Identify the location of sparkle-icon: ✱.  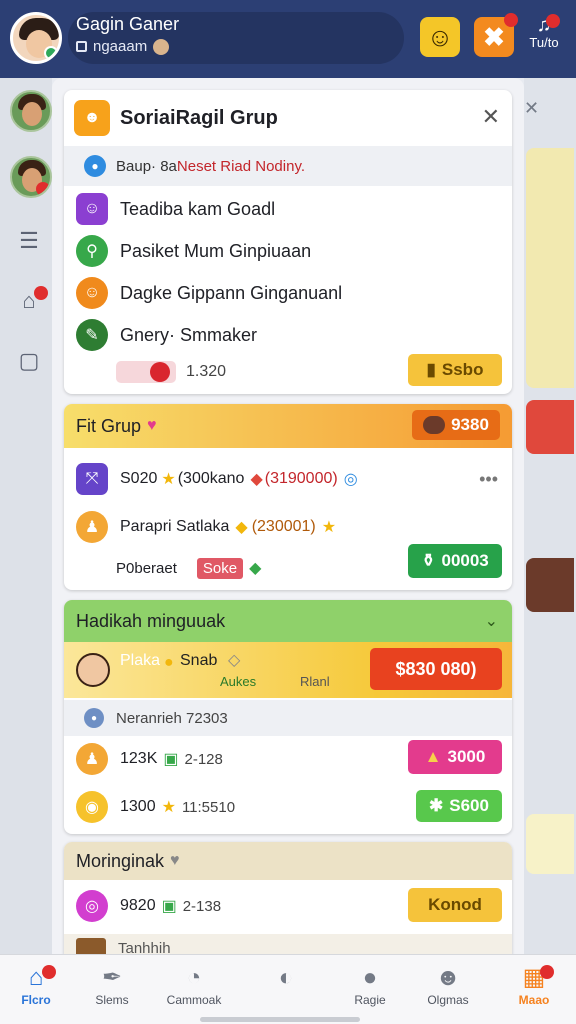
(436, 805).